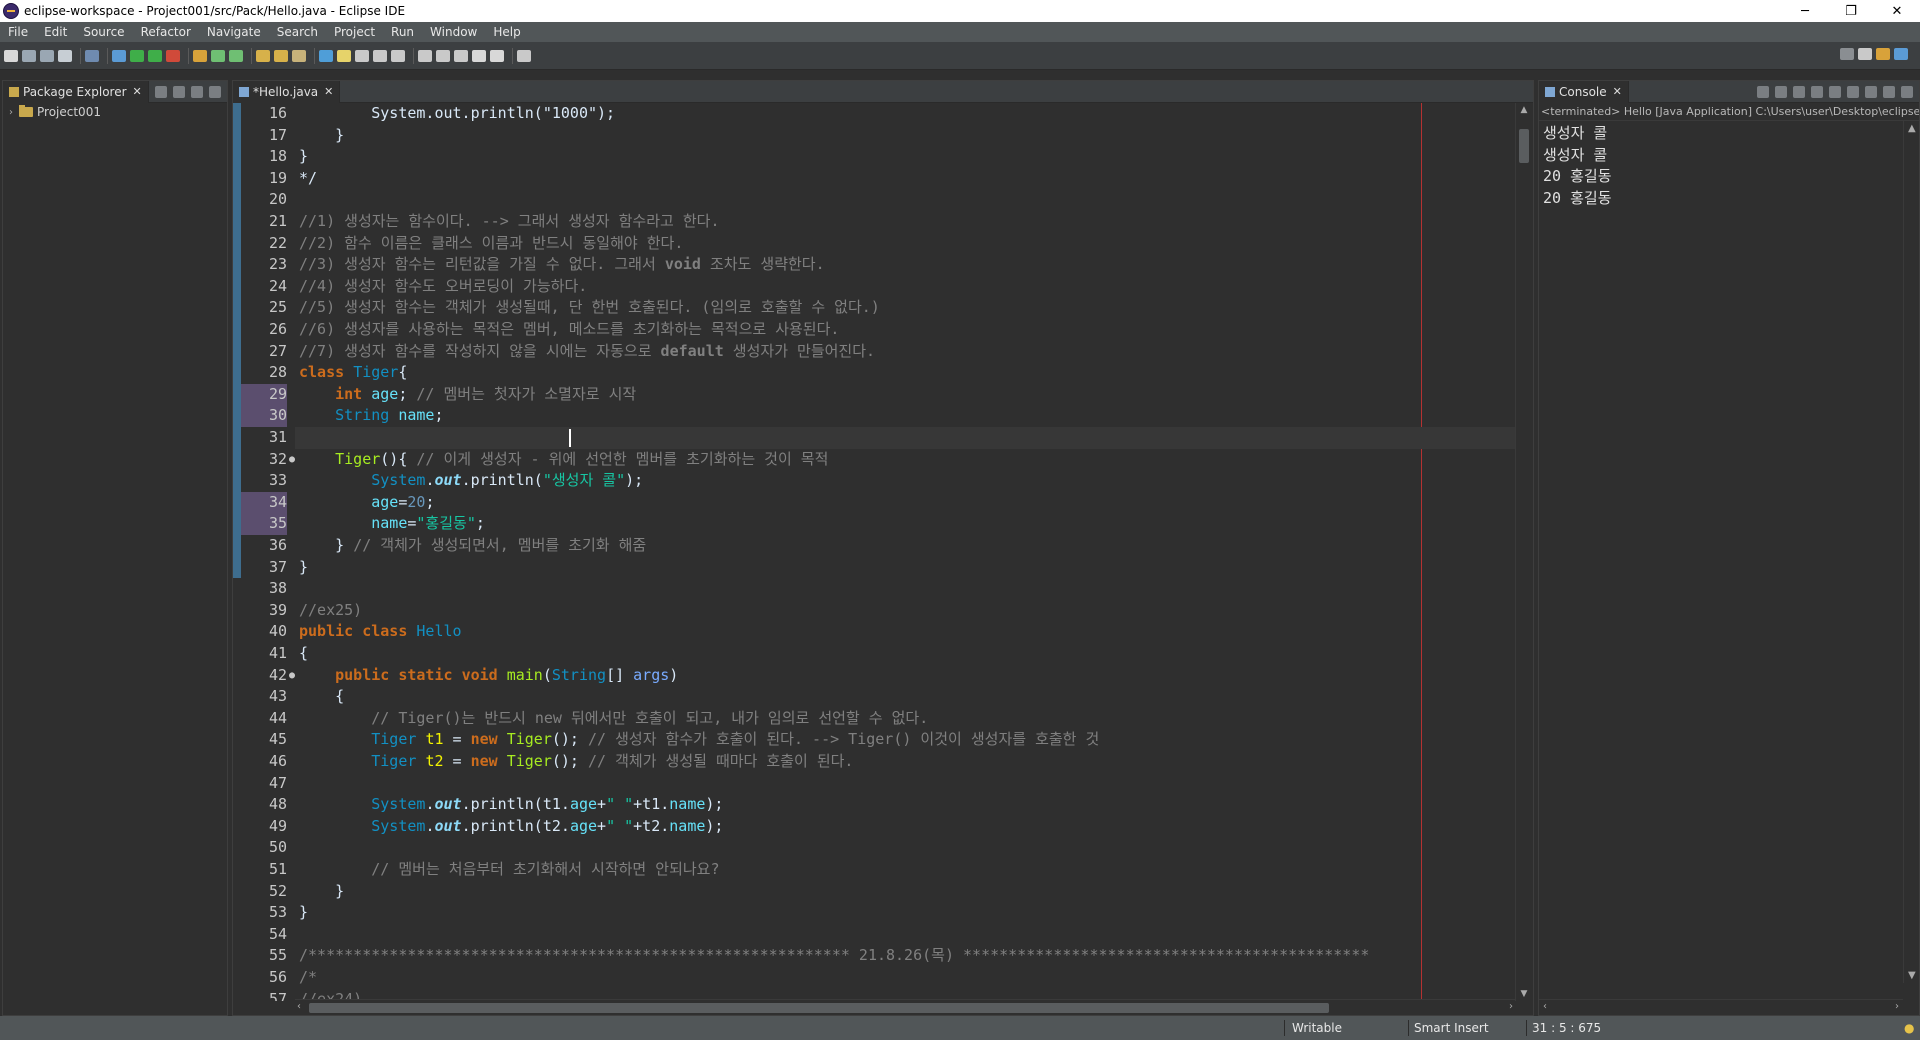 The image size is (1920, 1040). I want to click on open-task-icon, so click(281, 55).